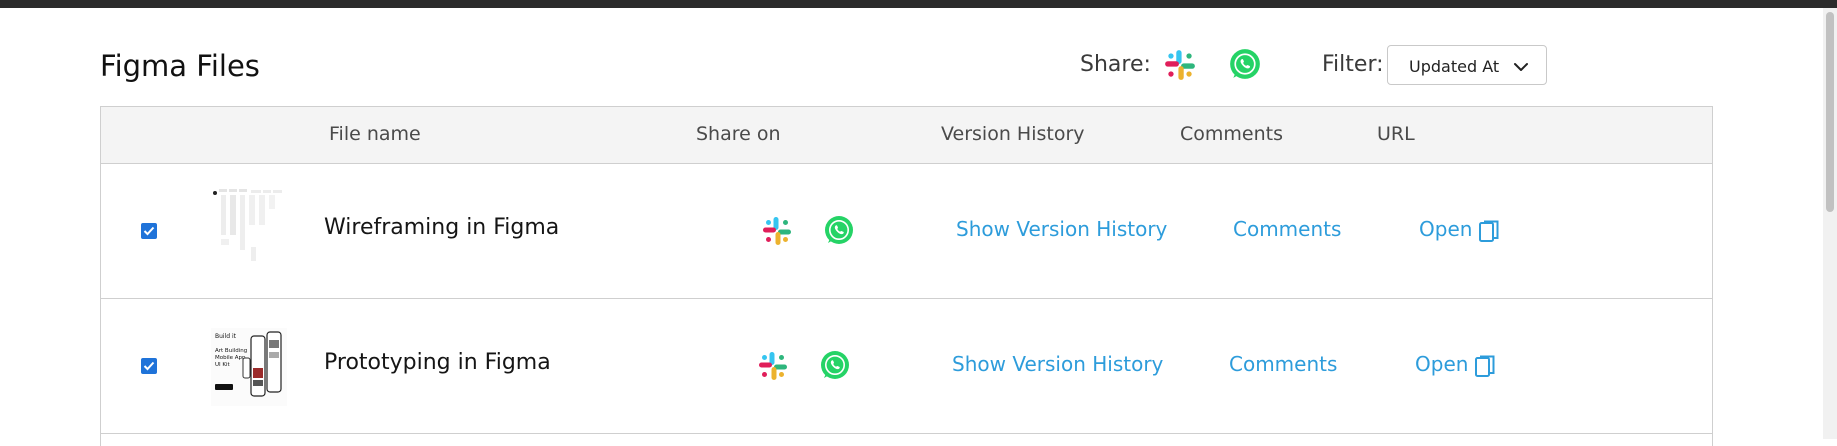 The image size is (1837, 446). Describe the element at coordinates (1830, 112) in the screenshot. I see `scrollbar-thumb` at that location.